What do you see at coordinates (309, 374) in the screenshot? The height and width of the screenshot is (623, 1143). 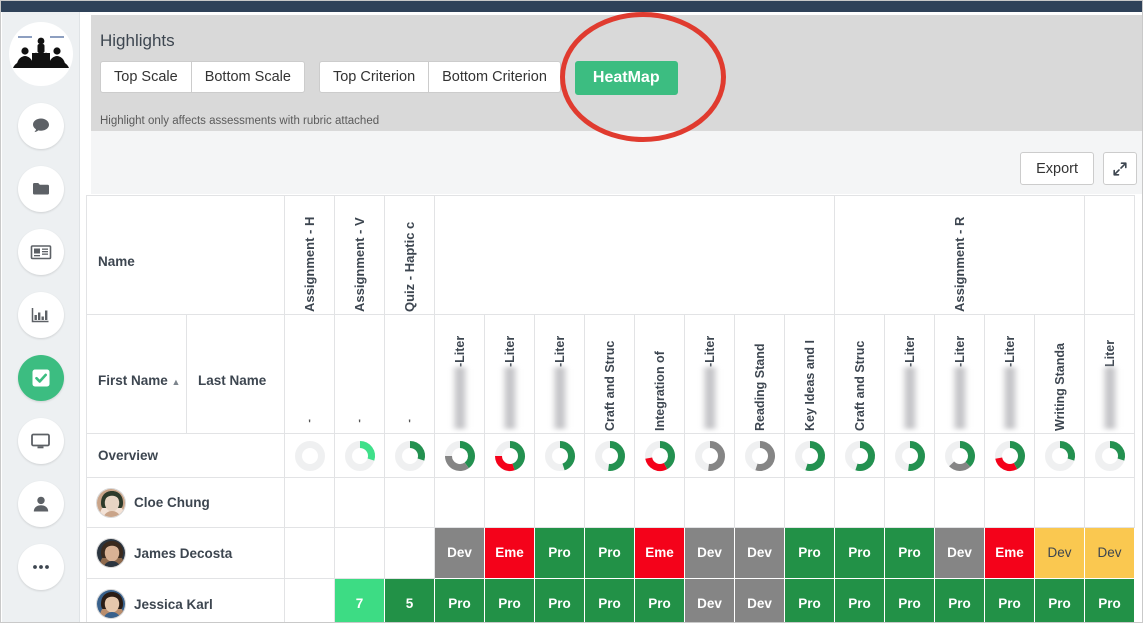 I see `criterion-header-1: '` at bounding box center [309, 374].